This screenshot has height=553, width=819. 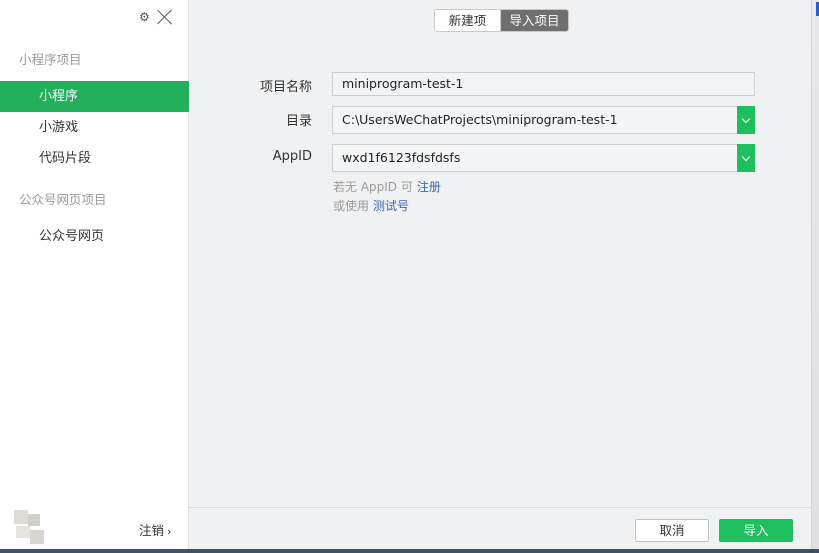 What do you see at coordinates (169, 531) in the screenshot?
I see `chevron-right-icon: ›` at bounding box center [169, 531].